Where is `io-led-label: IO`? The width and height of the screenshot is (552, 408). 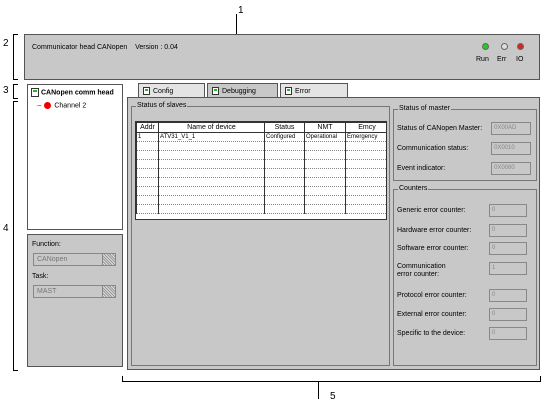
io-led-label: IO is located at coordinates (520, 59).